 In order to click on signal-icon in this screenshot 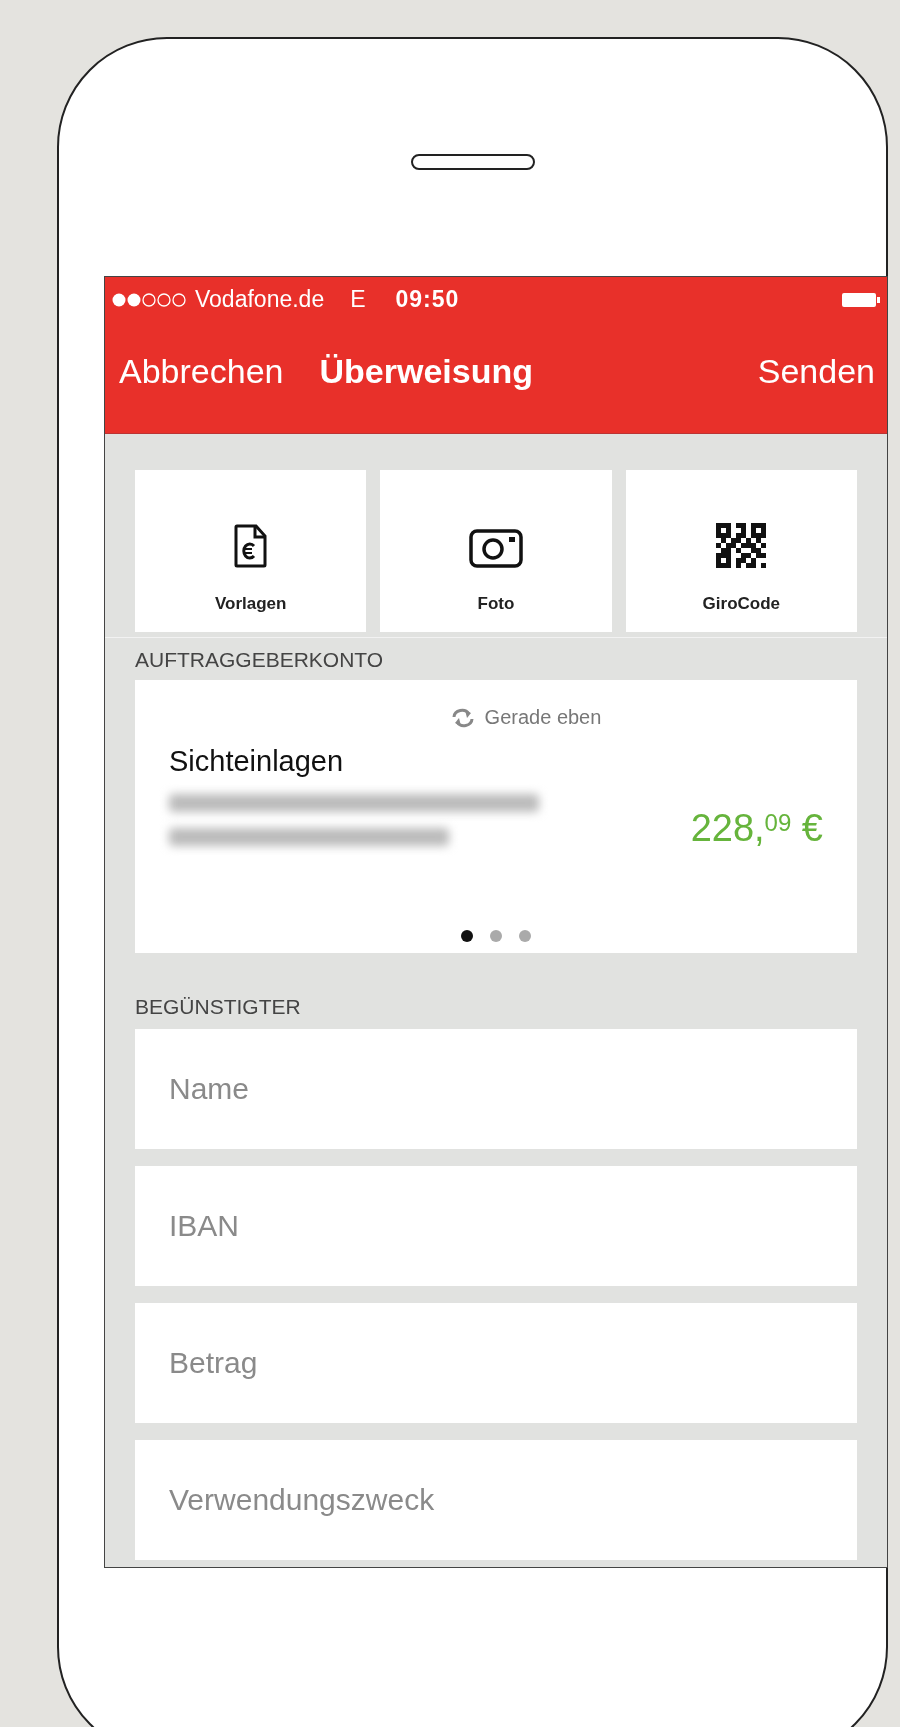, I will do `click(149, 299)`.